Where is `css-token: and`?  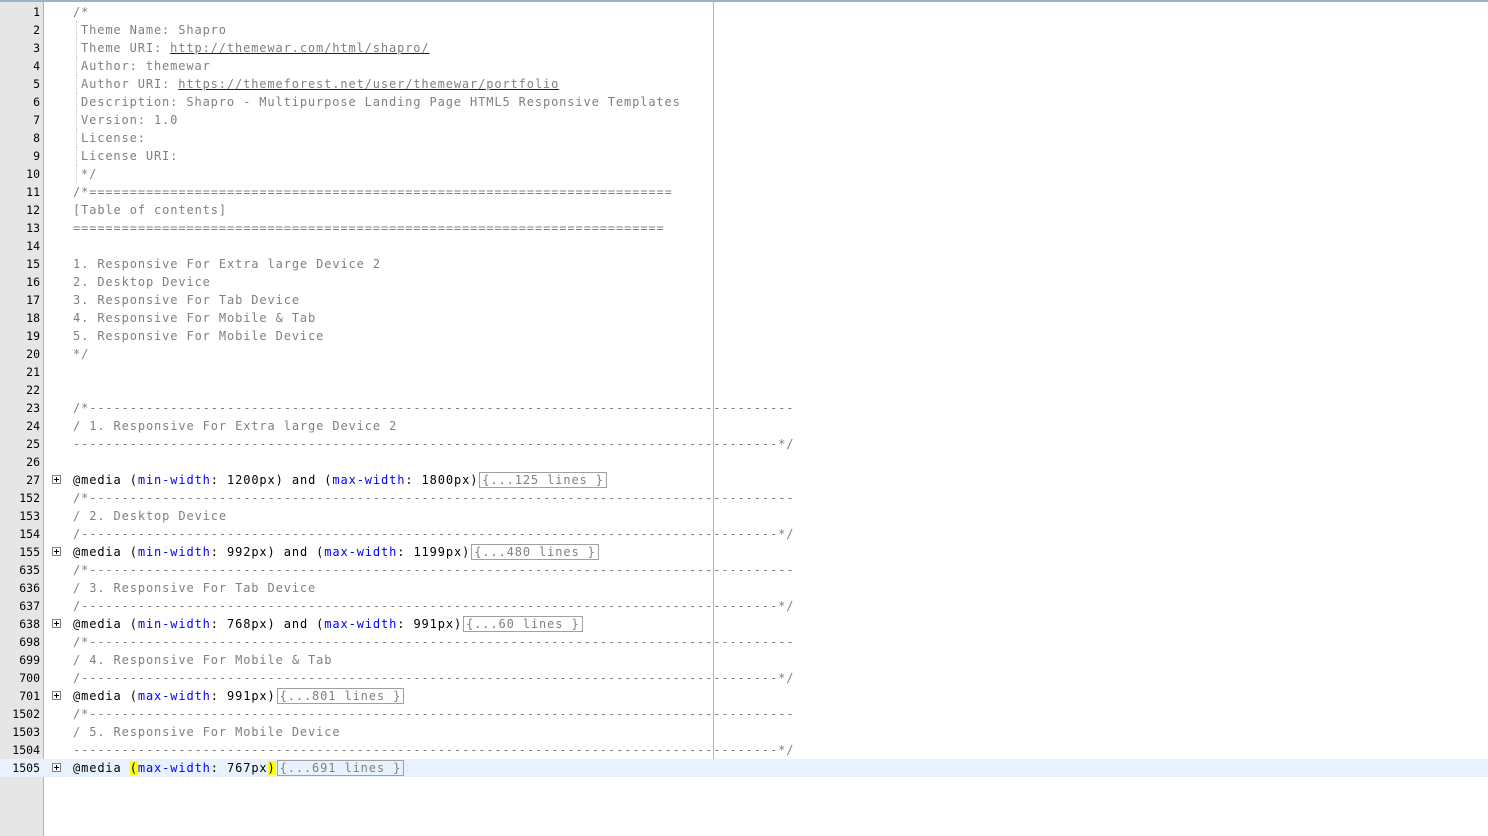 css-token: and is located at coordinates (296, 624).